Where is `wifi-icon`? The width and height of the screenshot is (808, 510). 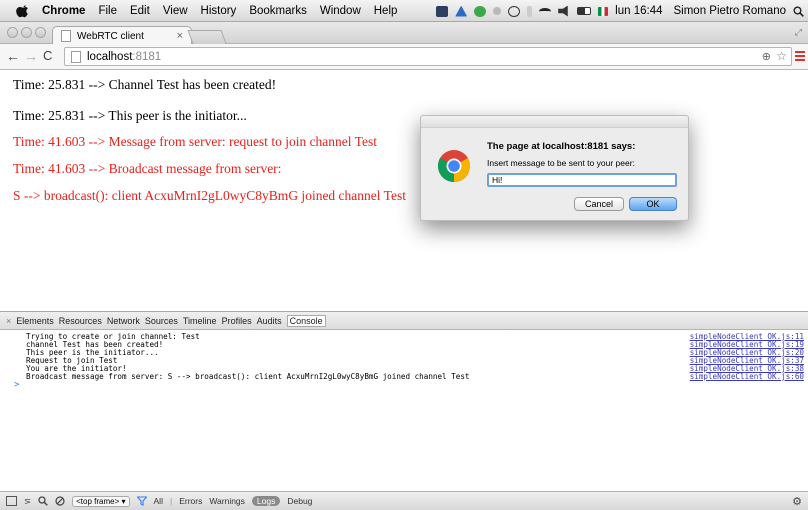 wifi-icon is located at coordinates (545, 11).